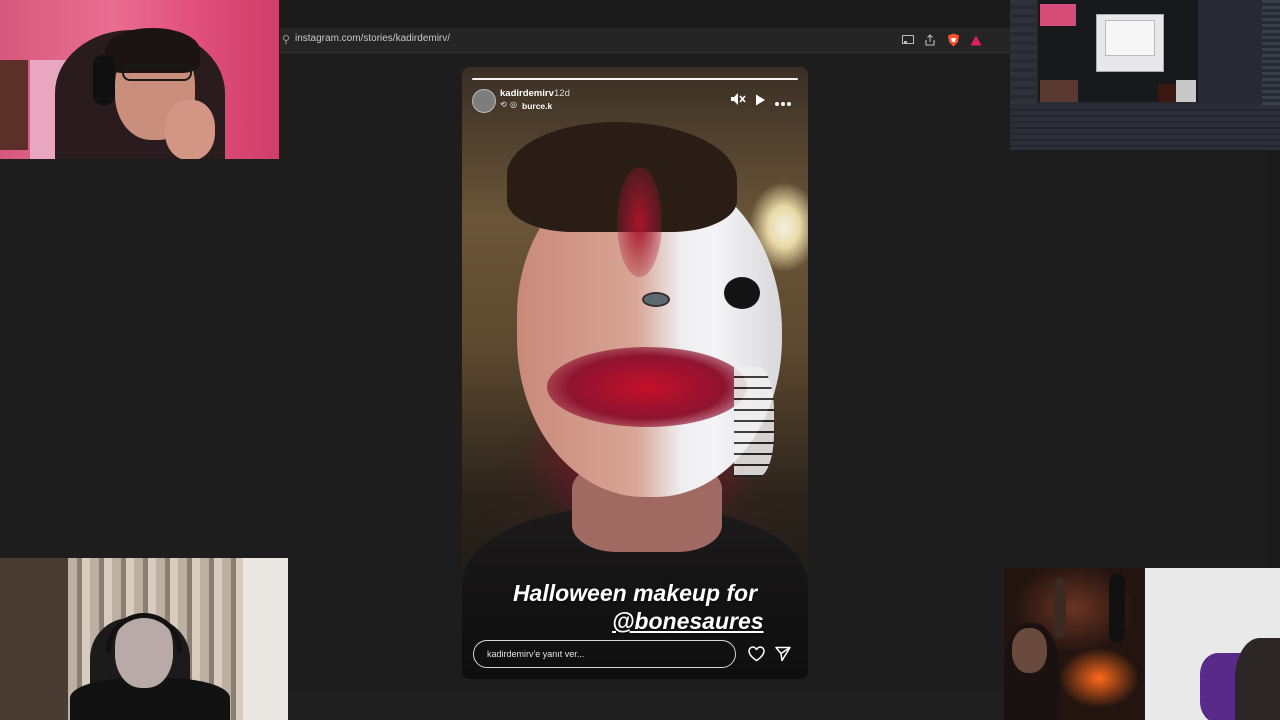 The image size is (1280, 720). What do you see at coordinates (484, 101) in the screenshot?
I see `avatar` at bounding box center [484, 101].